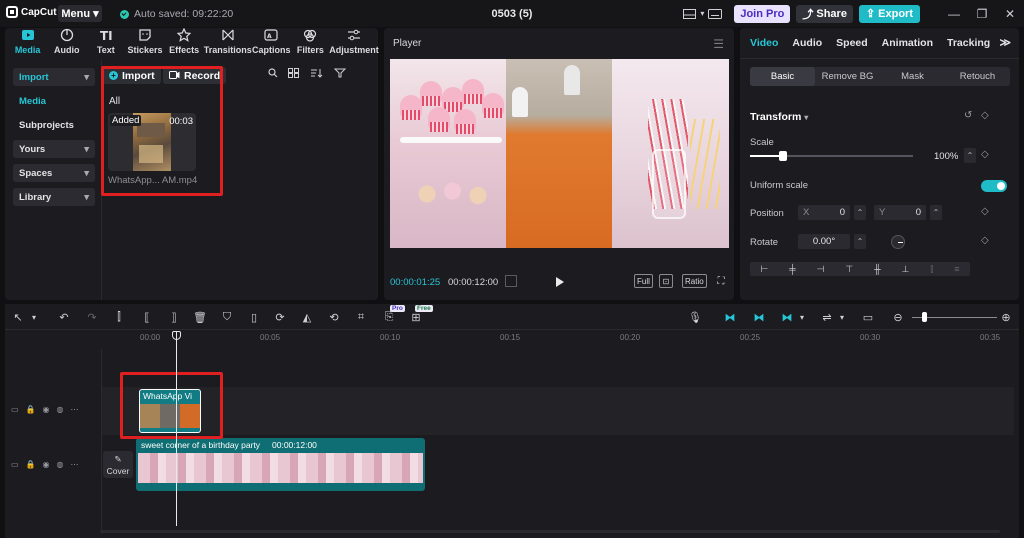 The width and height of the screenshot is (1024, 538). I want to click on rotate-dial, so click(898, 242).